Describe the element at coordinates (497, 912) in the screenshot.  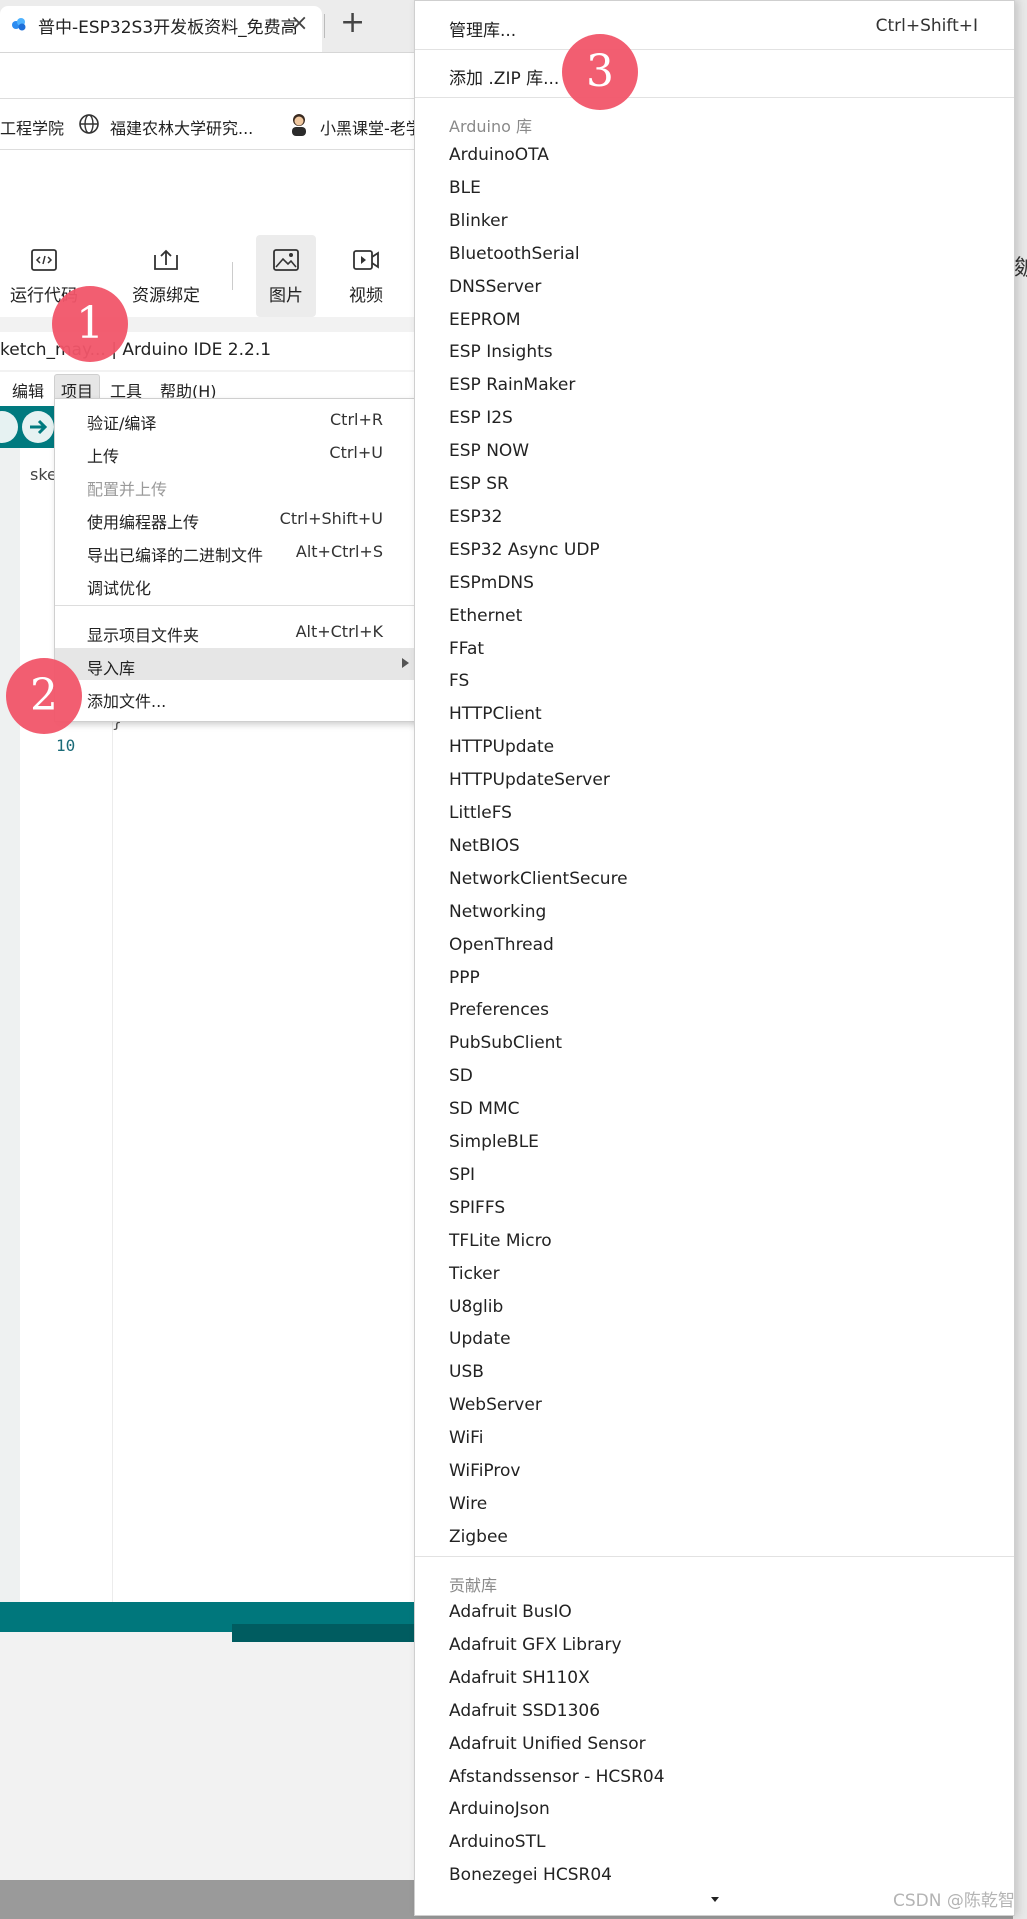
I see `library-item: Networking` at that location.